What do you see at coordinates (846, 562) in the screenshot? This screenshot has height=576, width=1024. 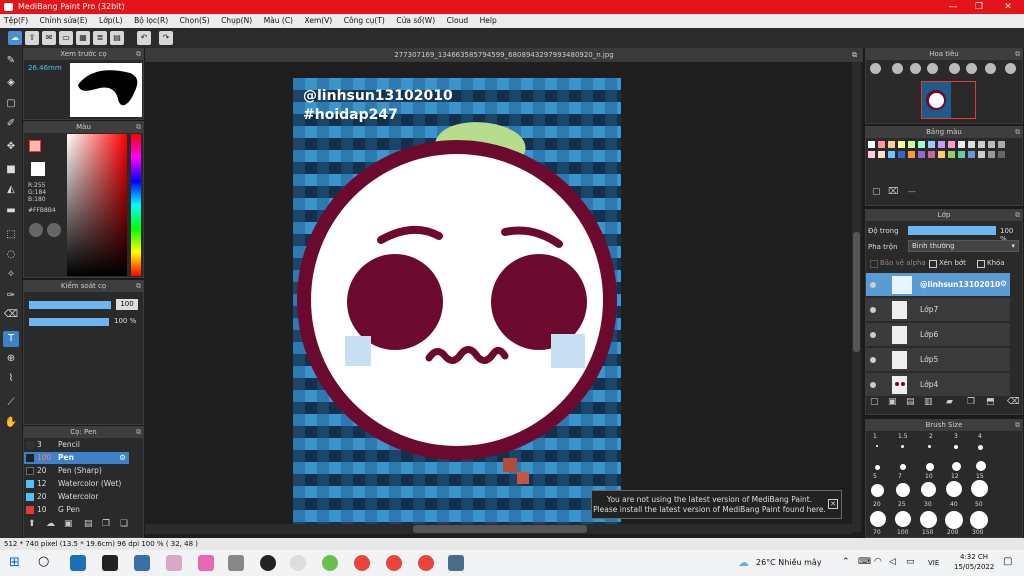 I see `chevron-up-icon: ⌃` at bounding box center [846, 562].